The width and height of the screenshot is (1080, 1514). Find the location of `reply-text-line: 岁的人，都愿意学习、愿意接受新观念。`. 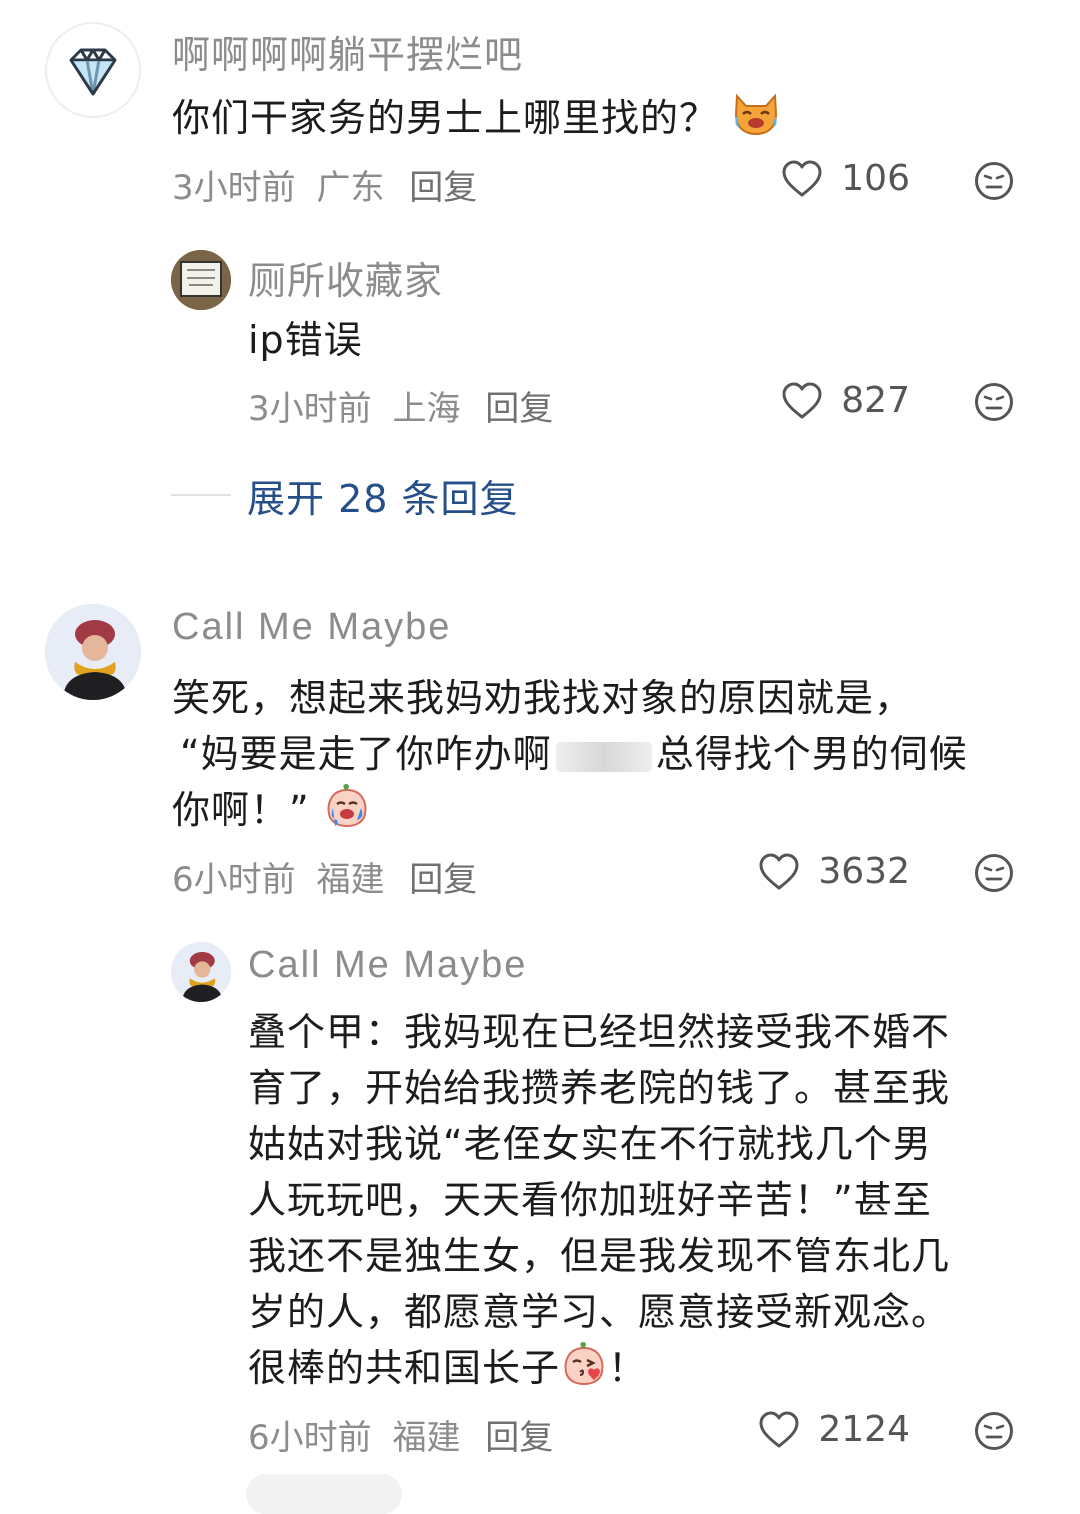

reply-text-line: 岁的人，都愿意学习、愿意接受新观念。 is located at coordinates (599, 1312).